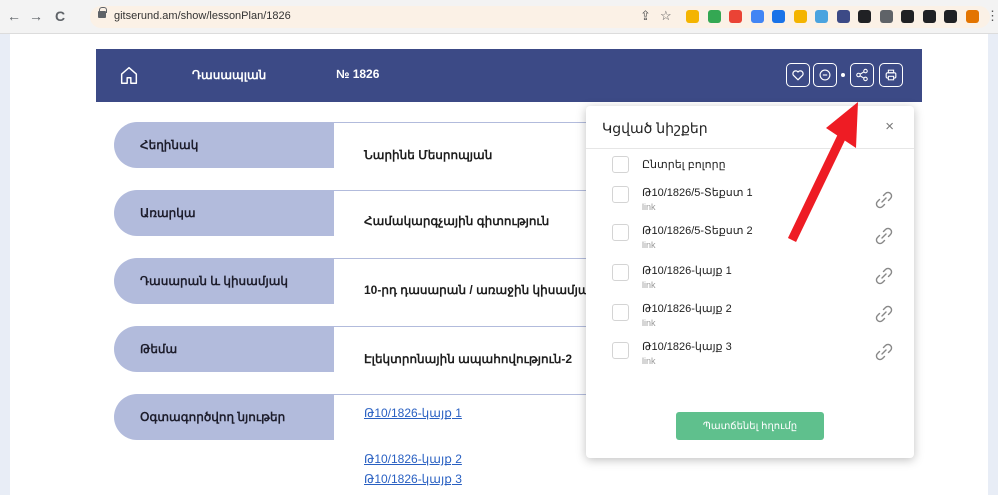  I want to click on subject-value: Համակարգչային գիտություն, so click(457, 221).